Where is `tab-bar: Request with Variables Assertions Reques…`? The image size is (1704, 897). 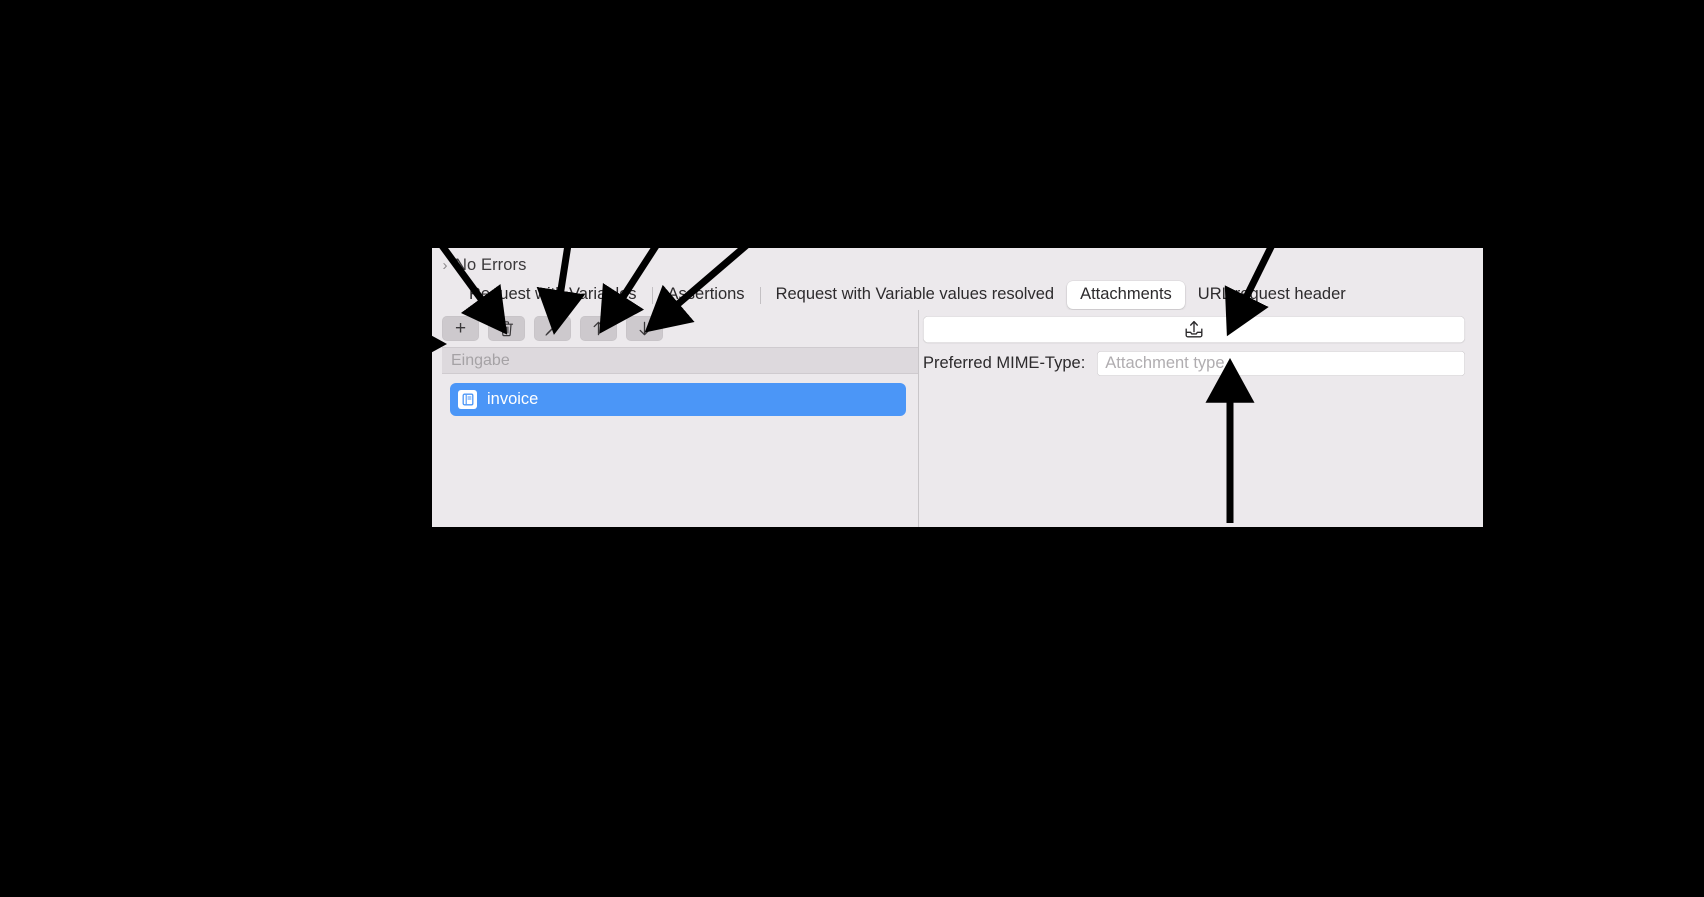
tab-bar: Request with Variables Assertions Reques… is located at coordinates (969, 295).